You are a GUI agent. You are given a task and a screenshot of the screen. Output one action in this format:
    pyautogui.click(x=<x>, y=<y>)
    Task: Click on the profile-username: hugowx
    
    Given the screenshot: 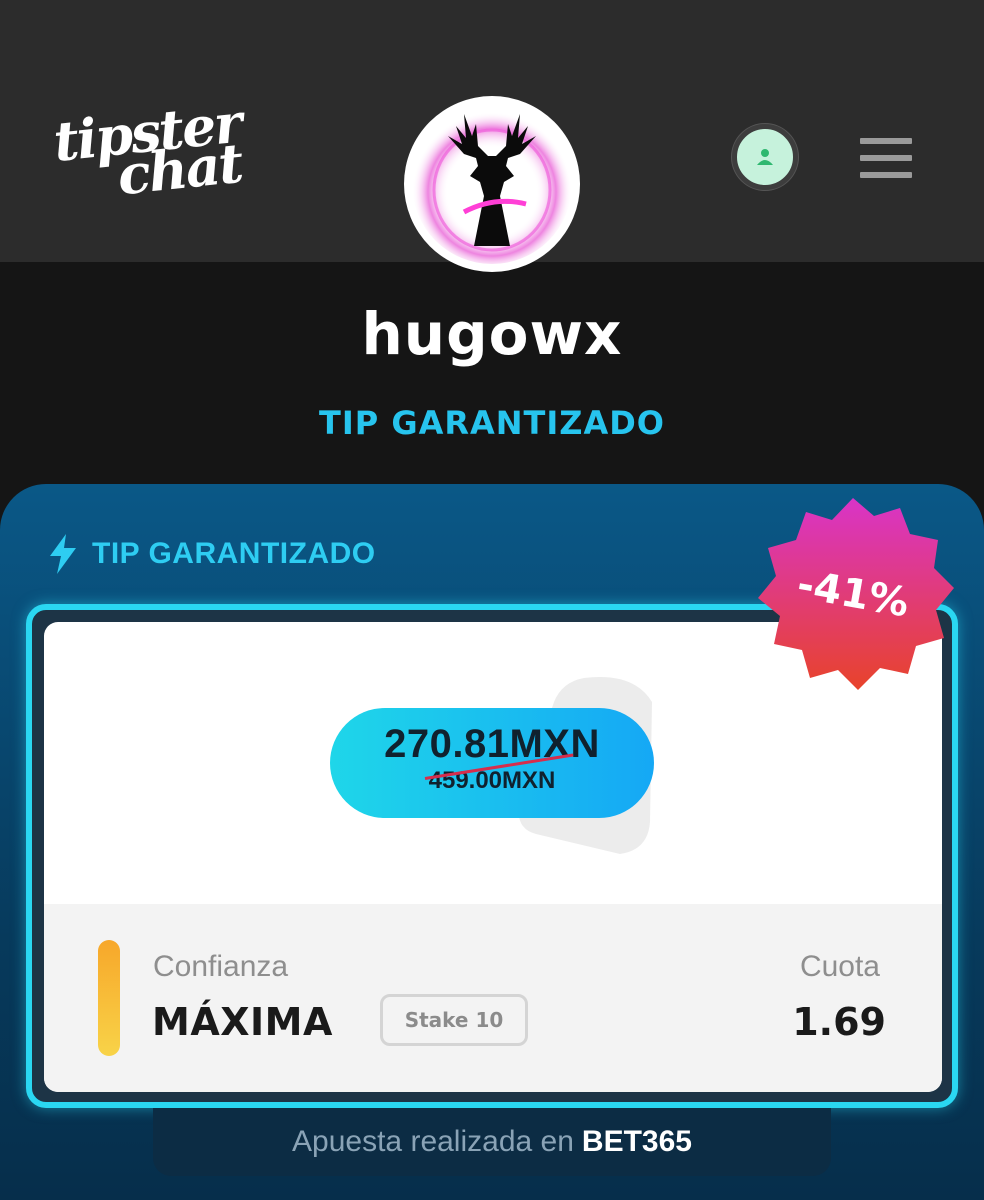 What is the action you would take?
    pyautogui.click(x=492, y=334)
    